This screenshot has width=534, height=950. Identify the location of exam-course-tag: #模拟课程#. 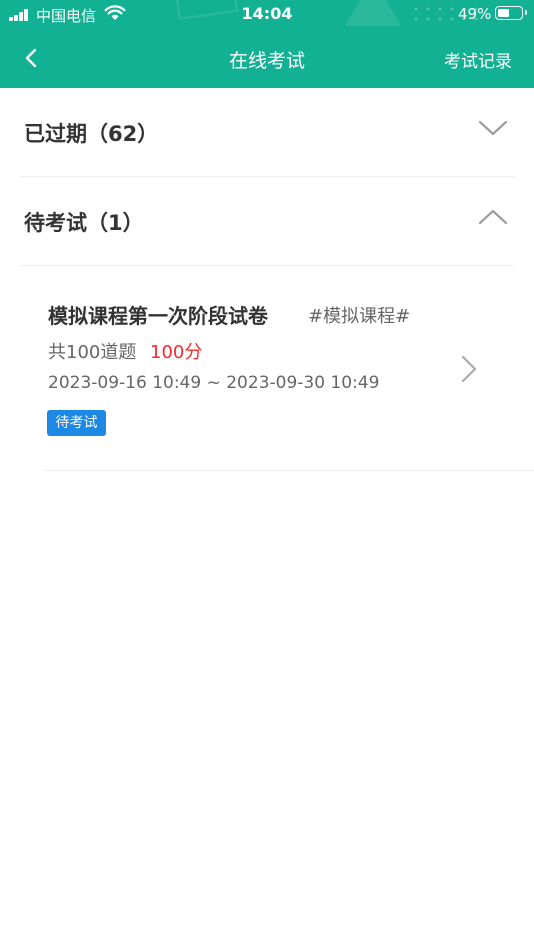
(359, 316).